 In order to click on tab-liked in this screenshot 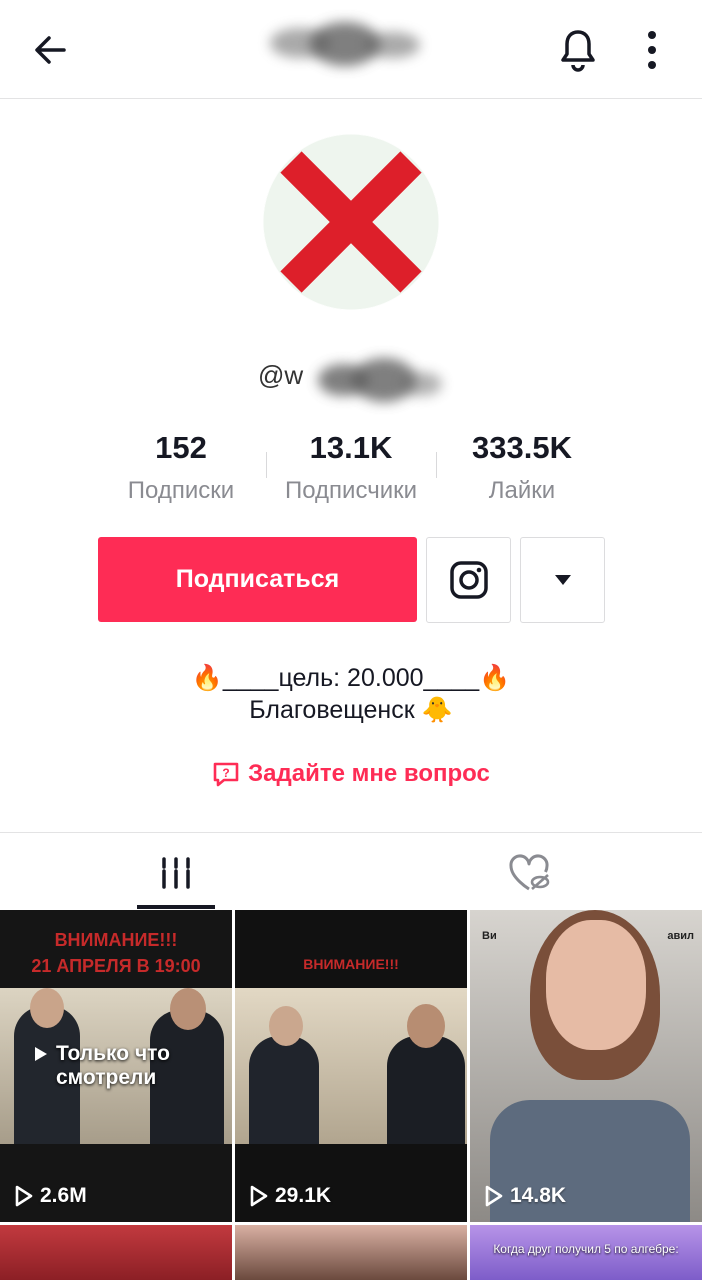, I will do `click(529, 873)`.